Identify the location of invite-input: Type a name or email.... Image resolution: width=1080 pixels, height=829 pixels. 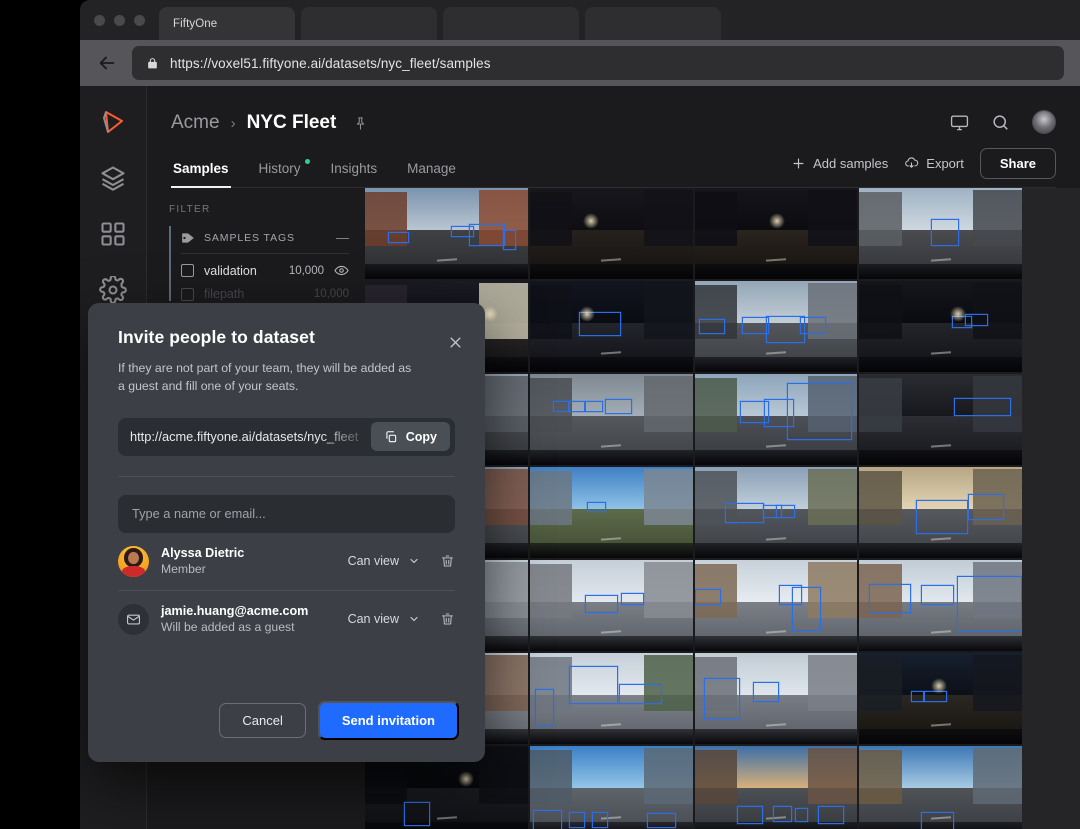
(286, 513).